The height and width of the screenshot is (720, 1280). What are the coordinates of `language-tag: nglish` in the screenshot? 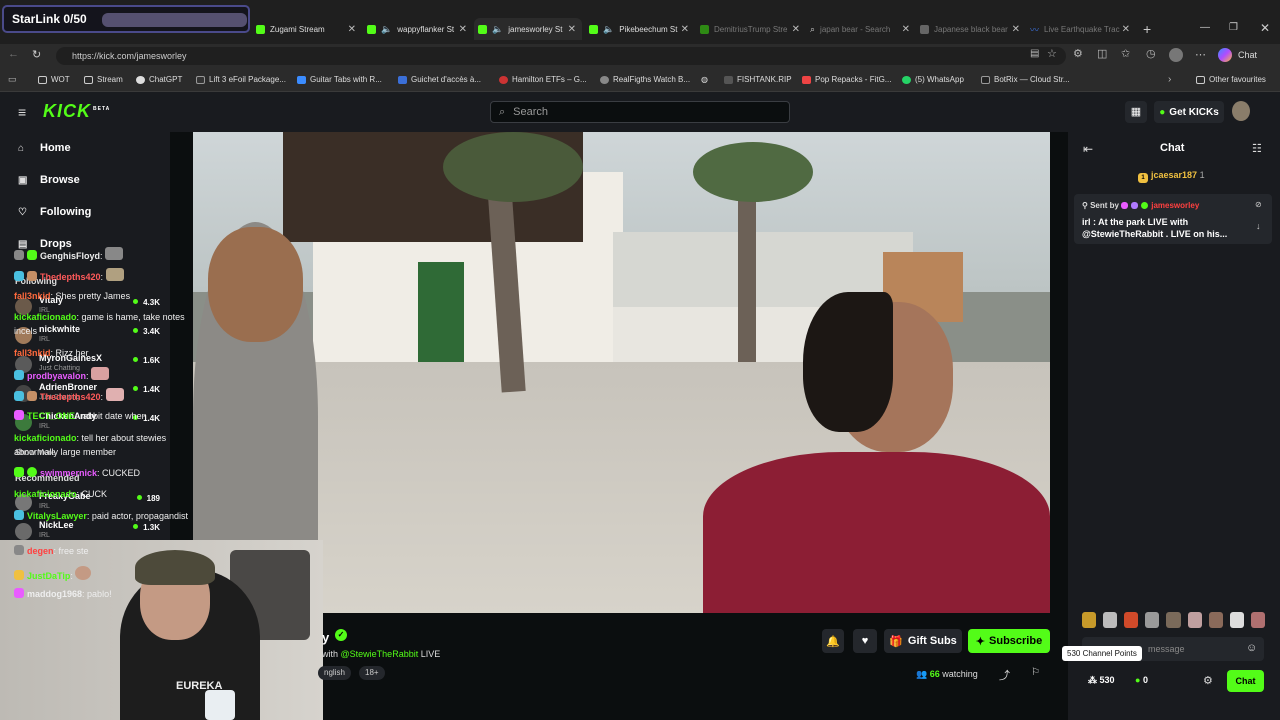 It's located at (334, 673).